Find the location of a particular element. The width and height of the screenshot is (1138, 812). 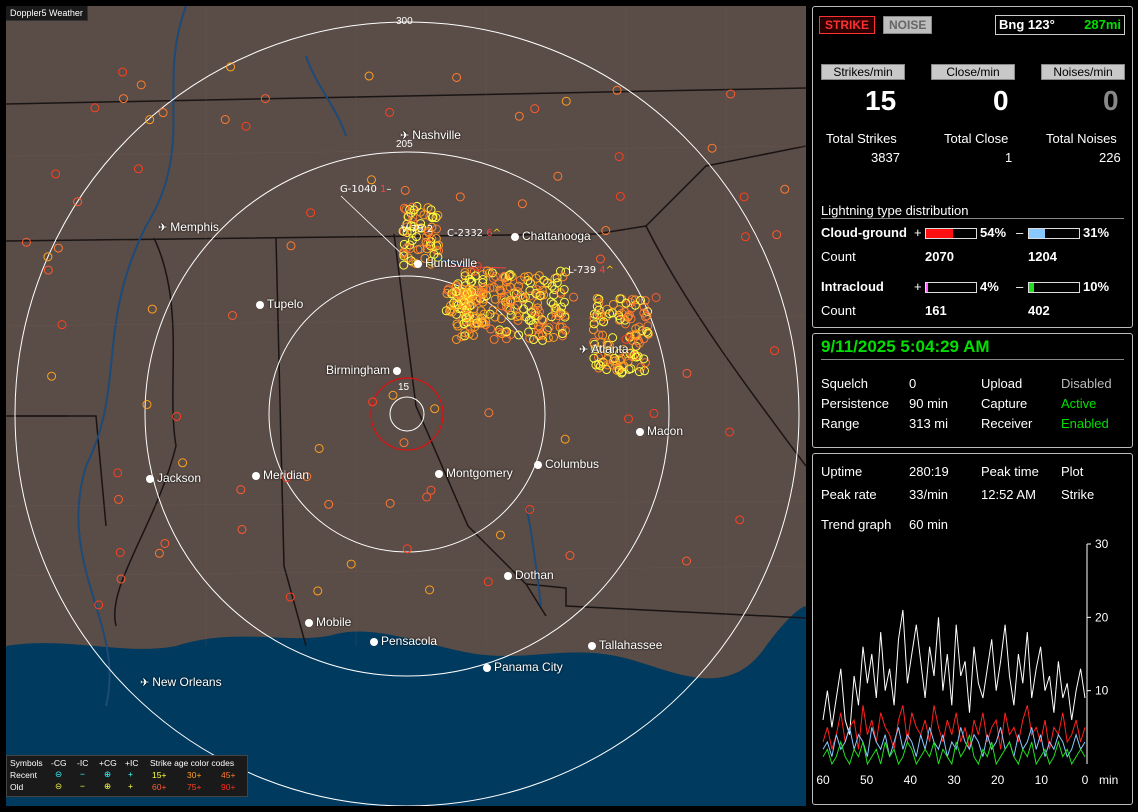

city-tupelo: Tupelo is located at coordinates (279, 304).